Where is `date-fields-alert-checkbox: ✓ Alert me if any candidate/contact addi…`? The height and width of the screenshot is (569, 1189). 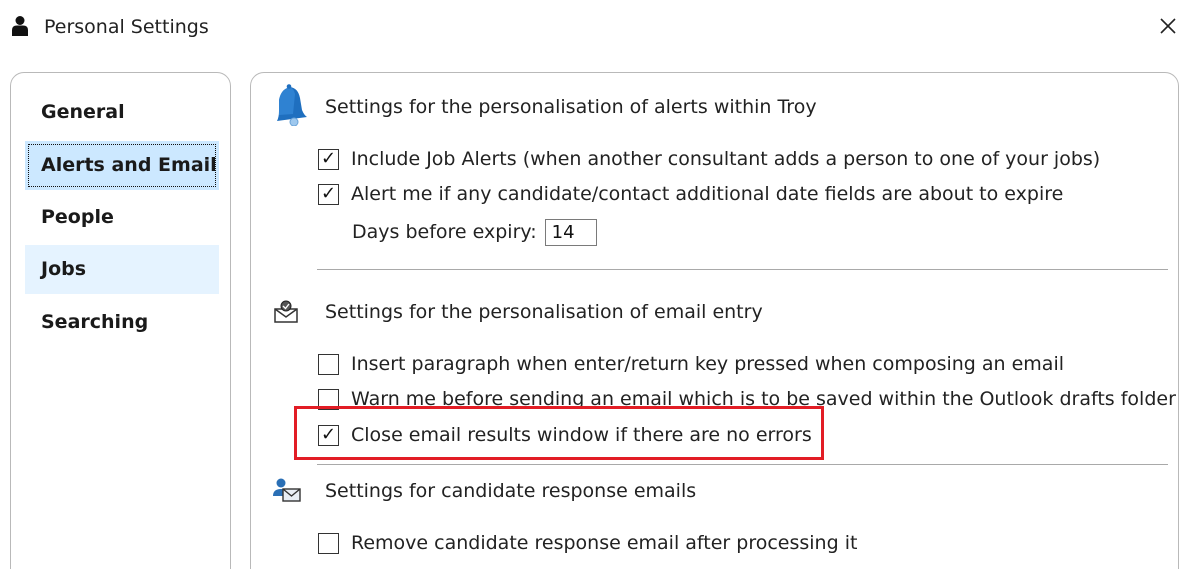 date-fields-alert-checkbox: ✓ Alert me if any candidate/contact addi… is located at coordinates (690, 194).